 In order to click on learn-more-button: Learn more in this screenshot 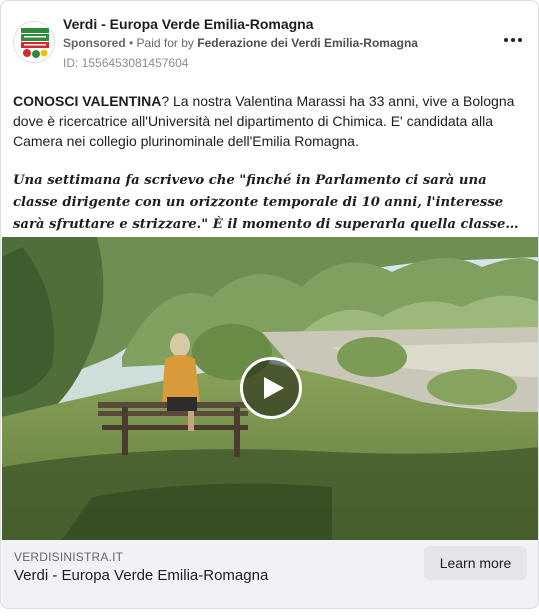, I will do `click(475, 563)`.